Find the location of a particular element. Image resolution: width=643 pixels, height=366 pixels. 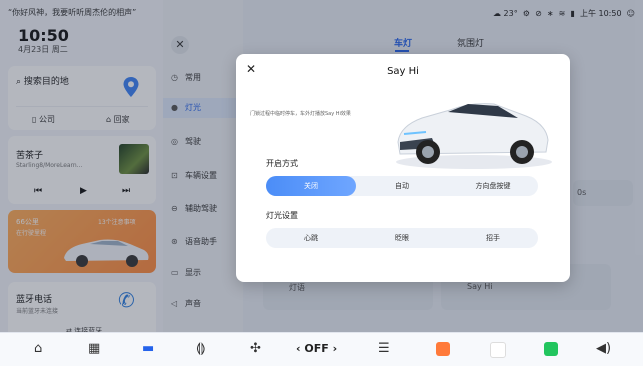

apps-grid-icon: ▦ is located at coordinates (94, 348).